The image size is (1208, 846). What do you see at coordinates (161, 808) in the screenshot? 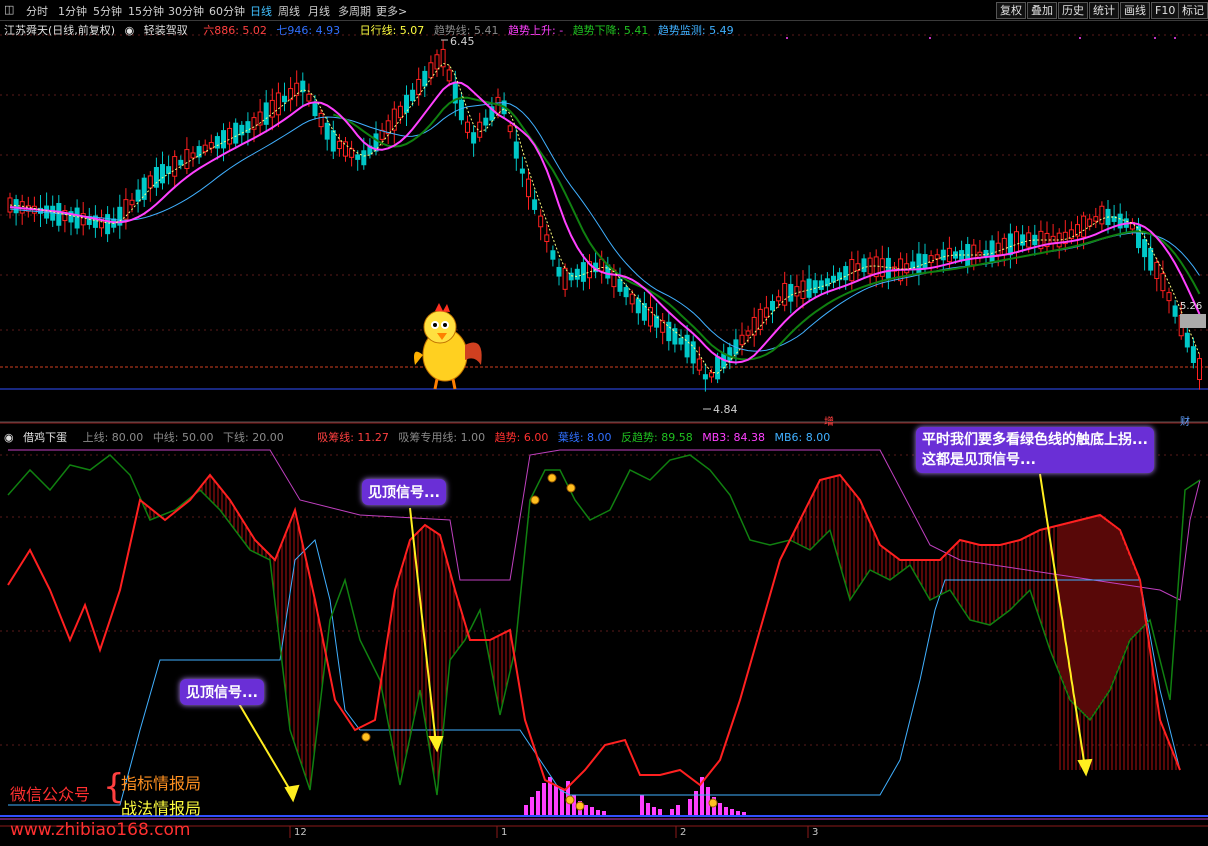
I see `wechat-account-2: 战法情报局` at bounding box center [161, 808].